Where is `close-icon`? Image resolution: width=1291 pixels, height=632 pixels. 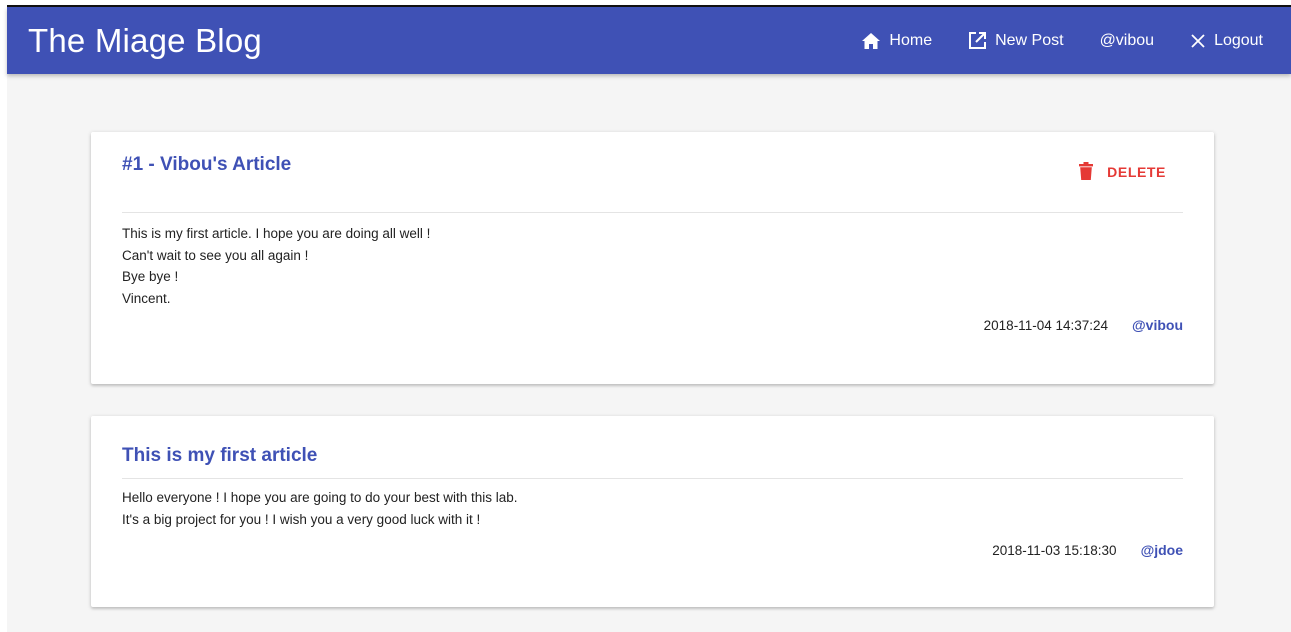 close-icon is located at coordinates (1198, 41).